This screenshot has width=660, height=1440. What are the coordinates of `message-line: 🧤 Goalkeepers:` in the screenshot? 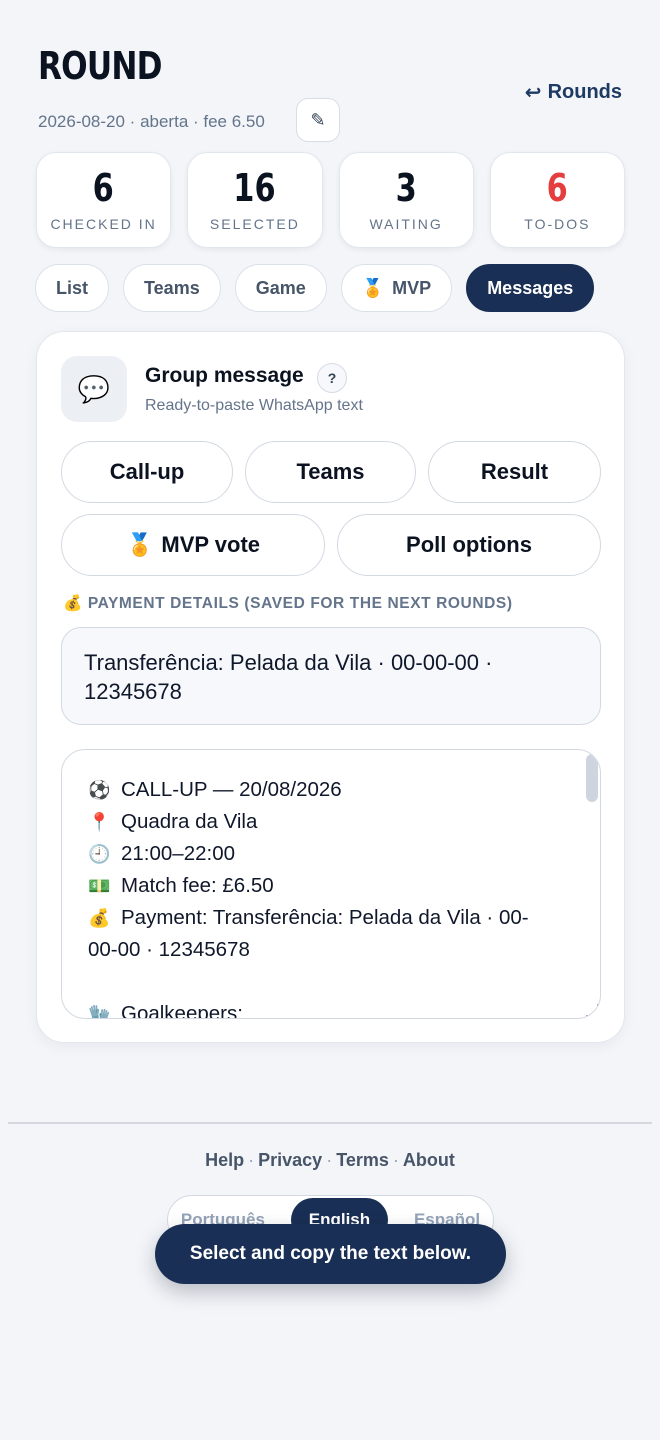 It's located at (323, 1008).